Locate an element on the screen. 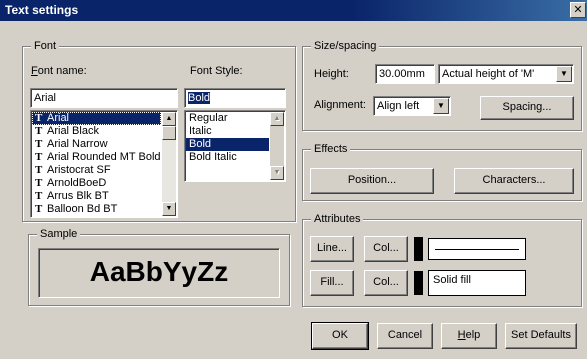  font-list-item: T Arial Black is located at coordinates (96, 131).